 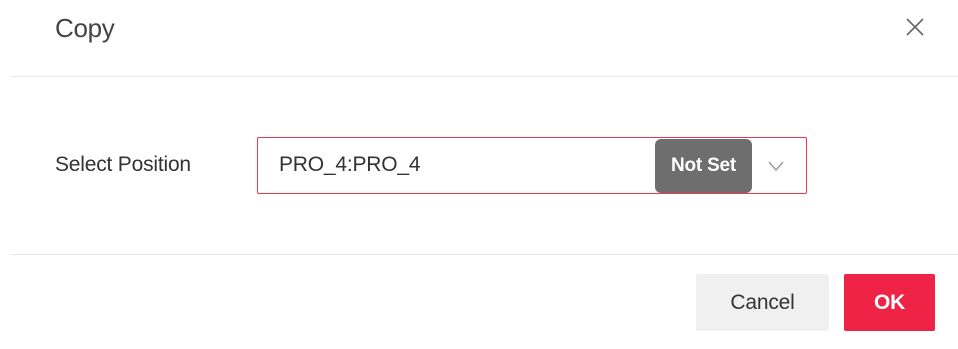 What do you see at coordinates (123, 164) in the screenshot?
I see `select-position-label: Select Position` at bounding box center [123, 164].